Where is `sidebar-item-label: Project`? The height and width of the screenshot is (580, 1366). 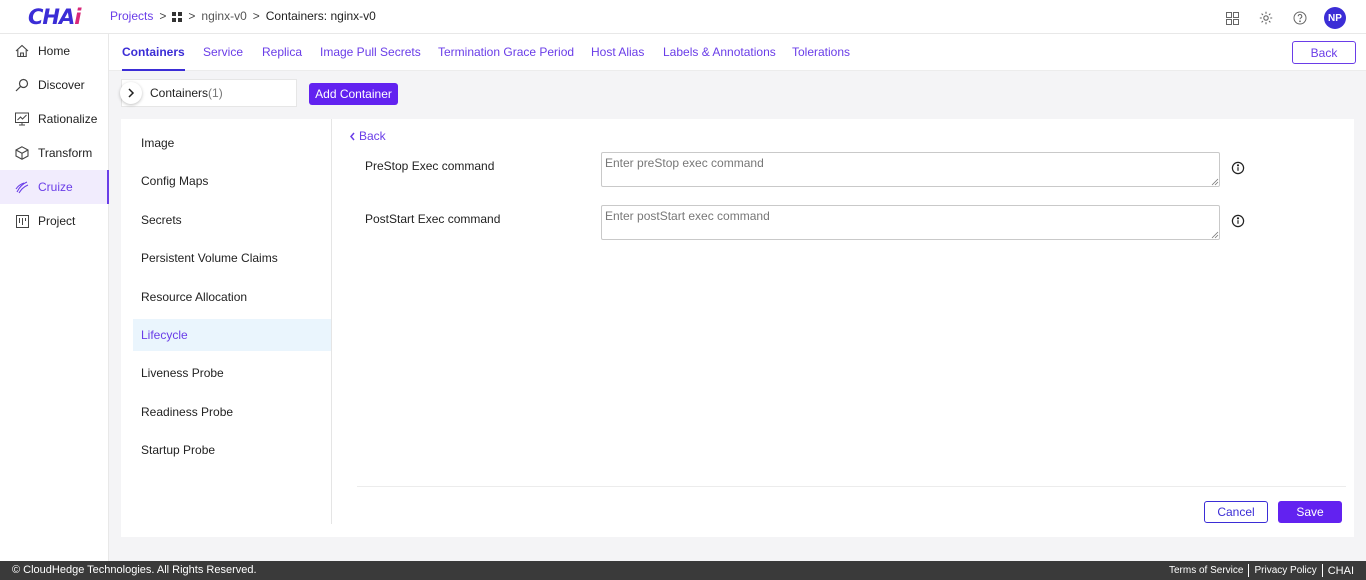
sidebar-item-label: Project is located at coordinates (57, 221).